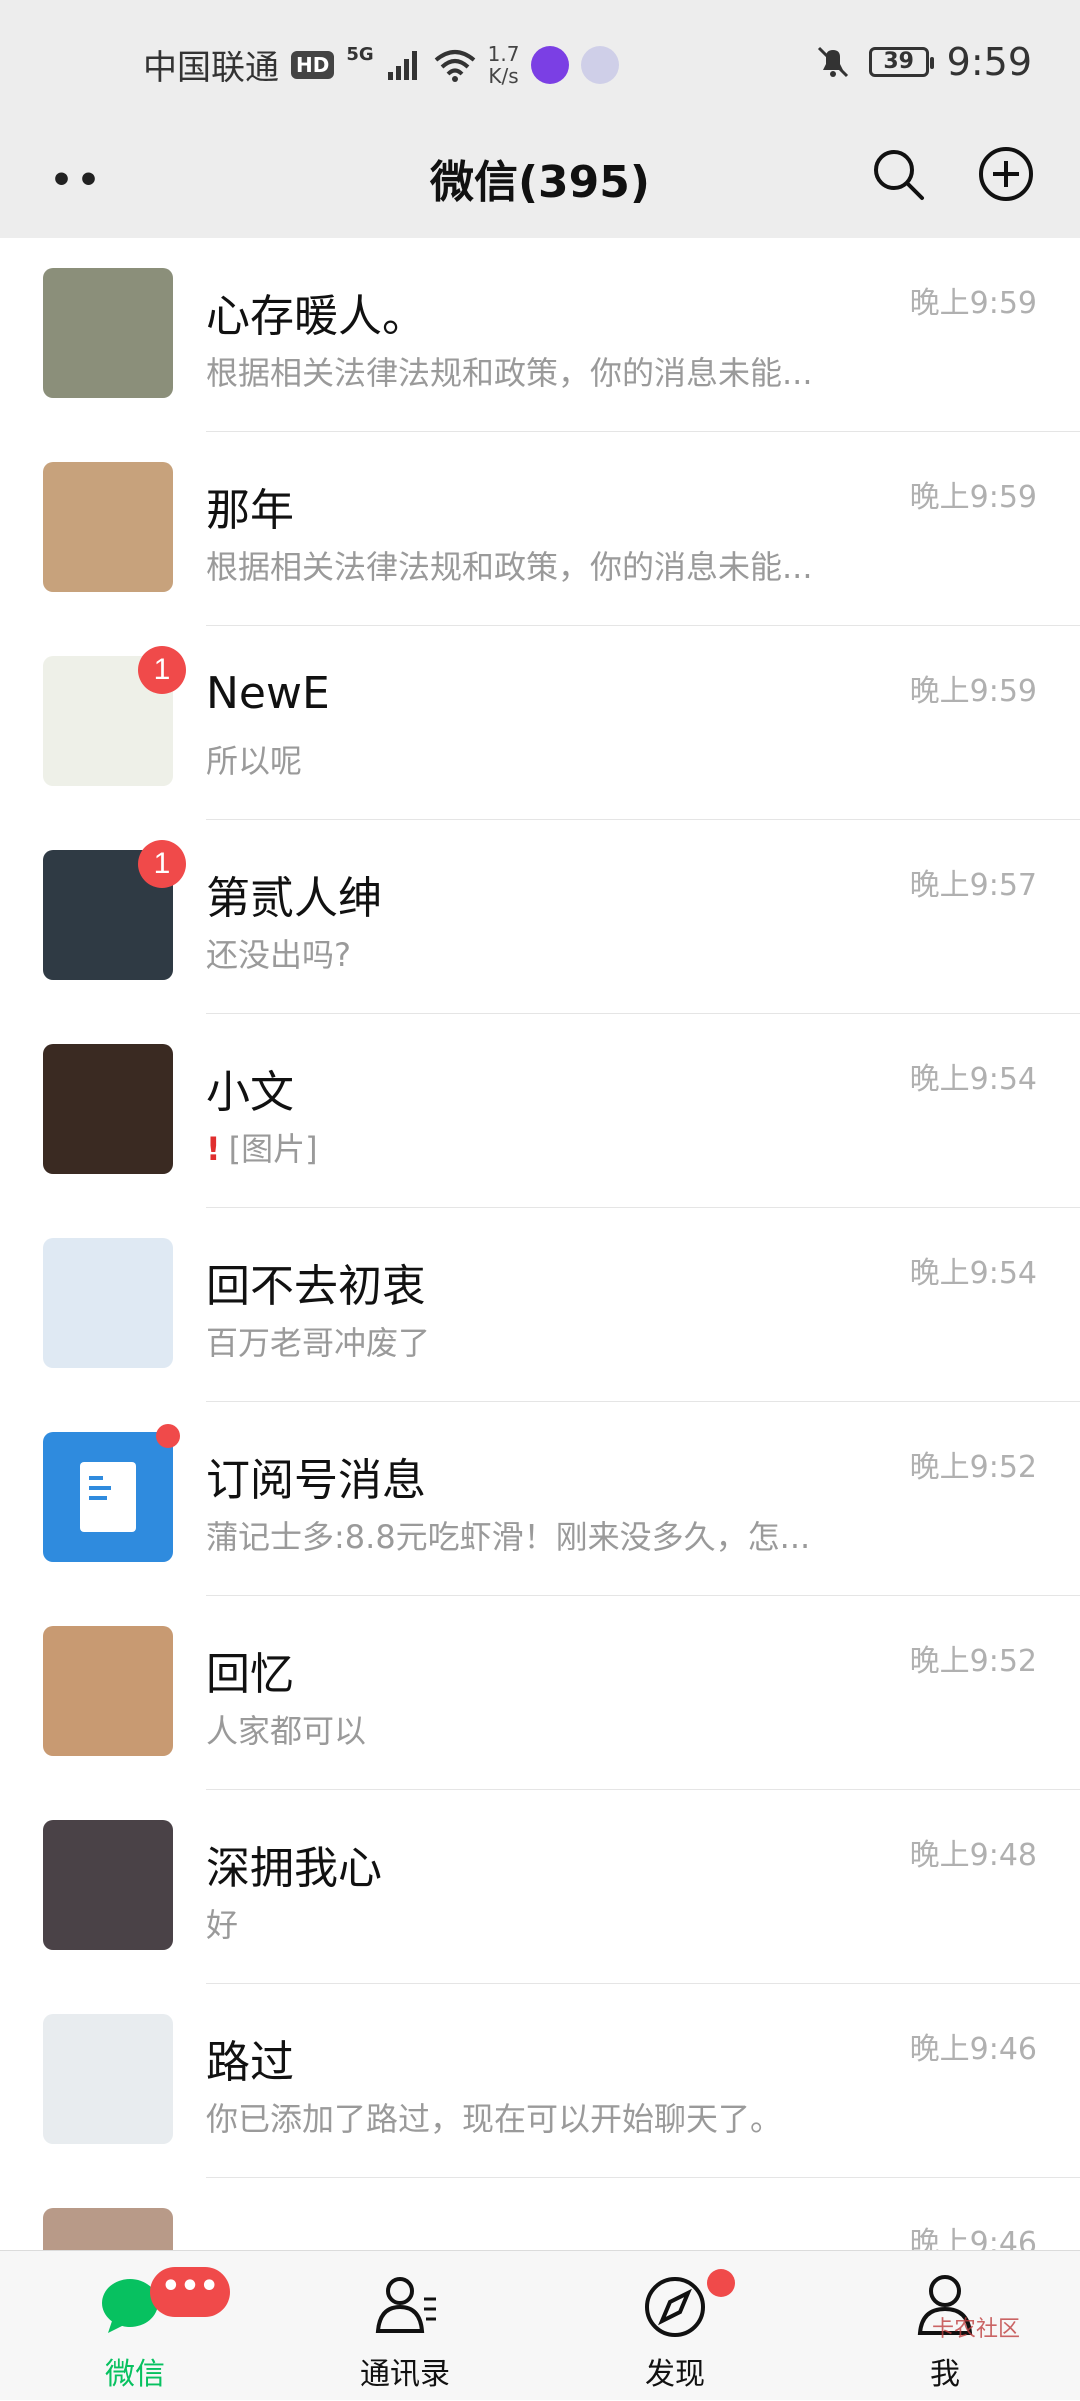  Describe the element at coordinates (975, 2329) in the screenshot. I see `watermark-logo: 卡农社区` at that location.